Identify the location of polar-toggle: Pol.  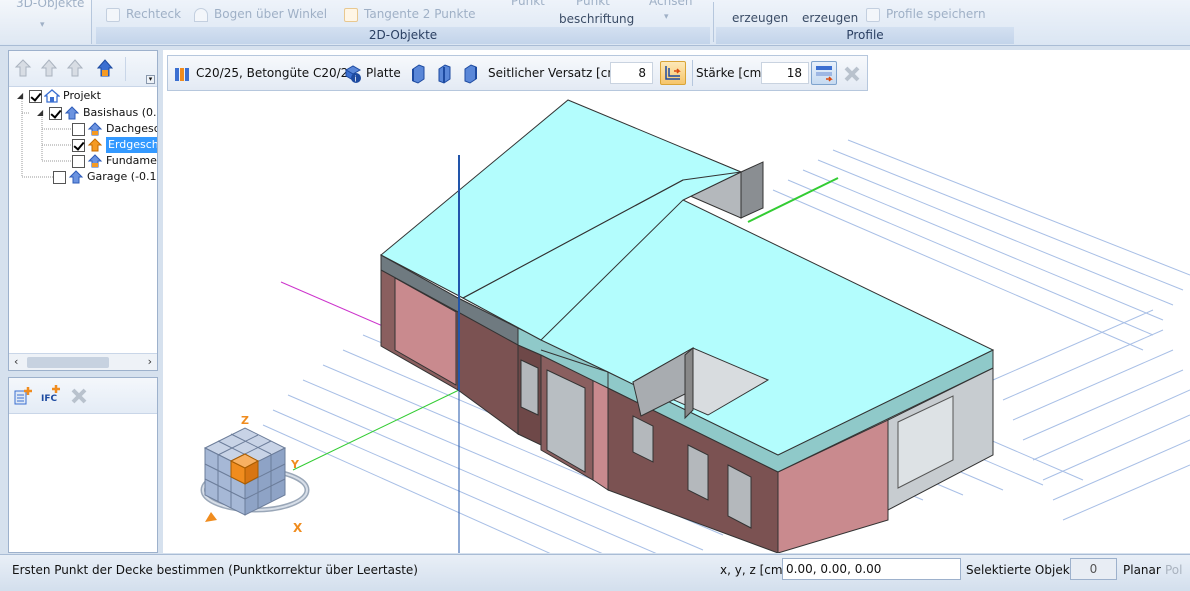
(1173, 570).